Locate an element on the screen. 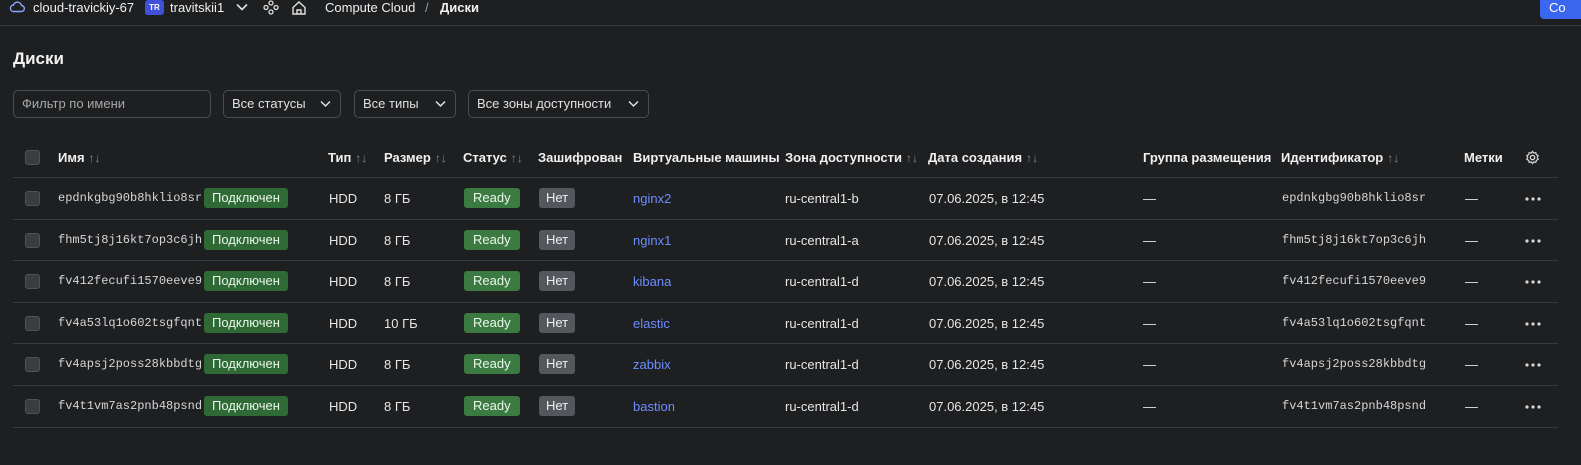 The width and height of the screenshot is (1581, 465). home-icon is located at coordinates (299, 7).